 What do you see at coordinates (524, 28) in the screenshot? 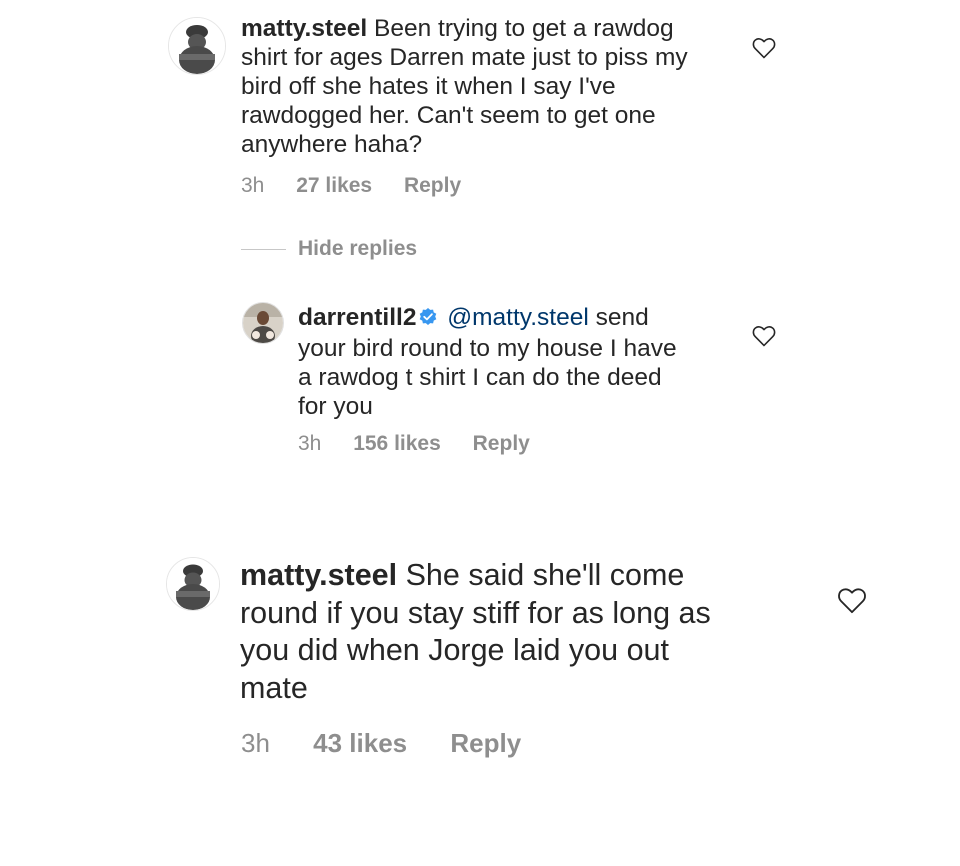
I see `comment-body-line: Been trying to get a rawdog` at bounding box center [524, 28].